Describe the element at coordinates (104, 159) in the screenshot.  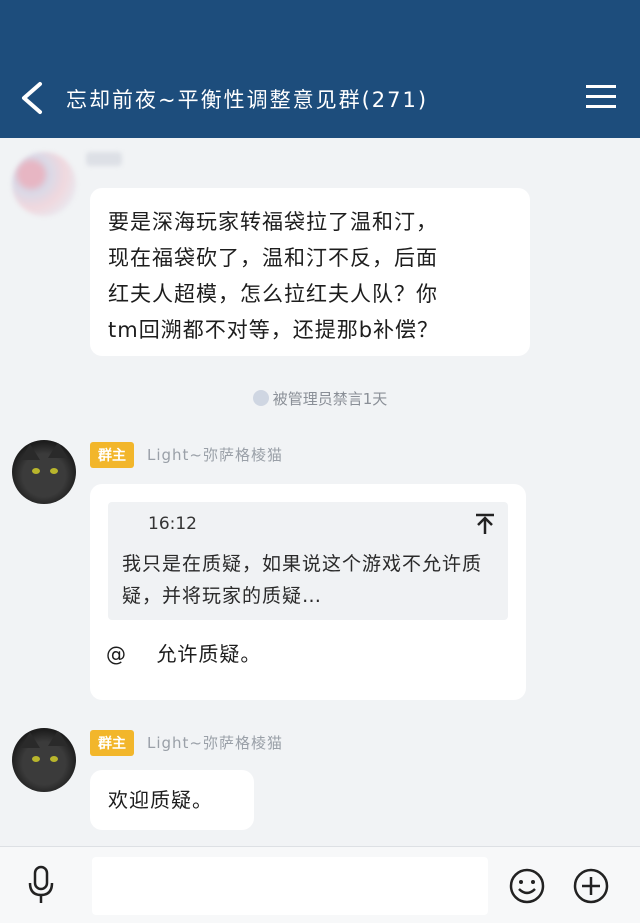
I see `sender-name-blurred` at that location.